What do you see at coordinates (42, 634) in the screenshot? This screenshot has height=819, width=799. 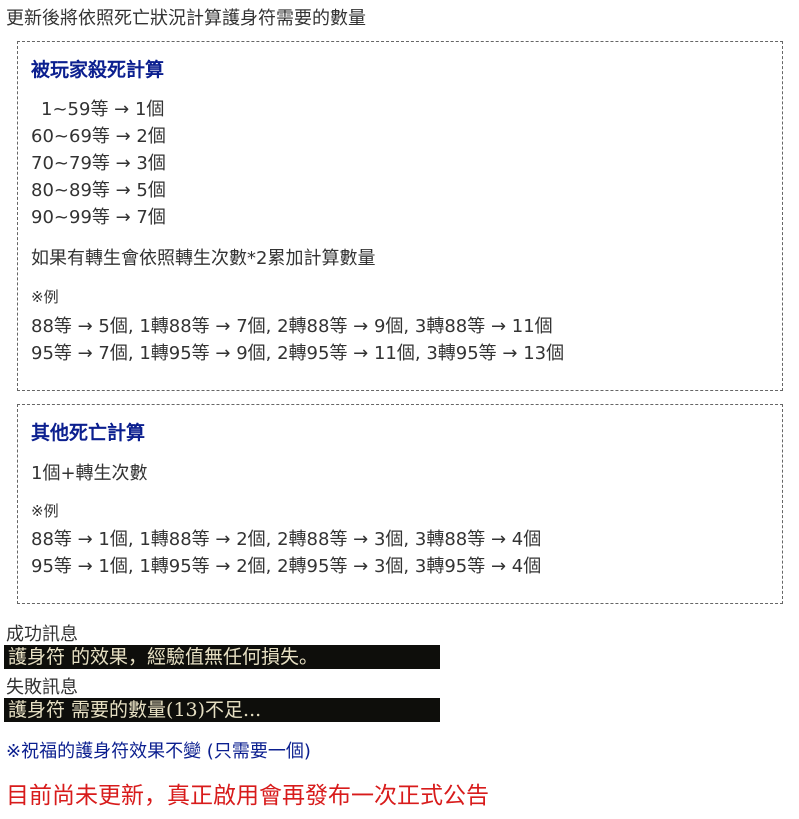 I see `success-label: 成功訊息` at bounding box center [42, 634].